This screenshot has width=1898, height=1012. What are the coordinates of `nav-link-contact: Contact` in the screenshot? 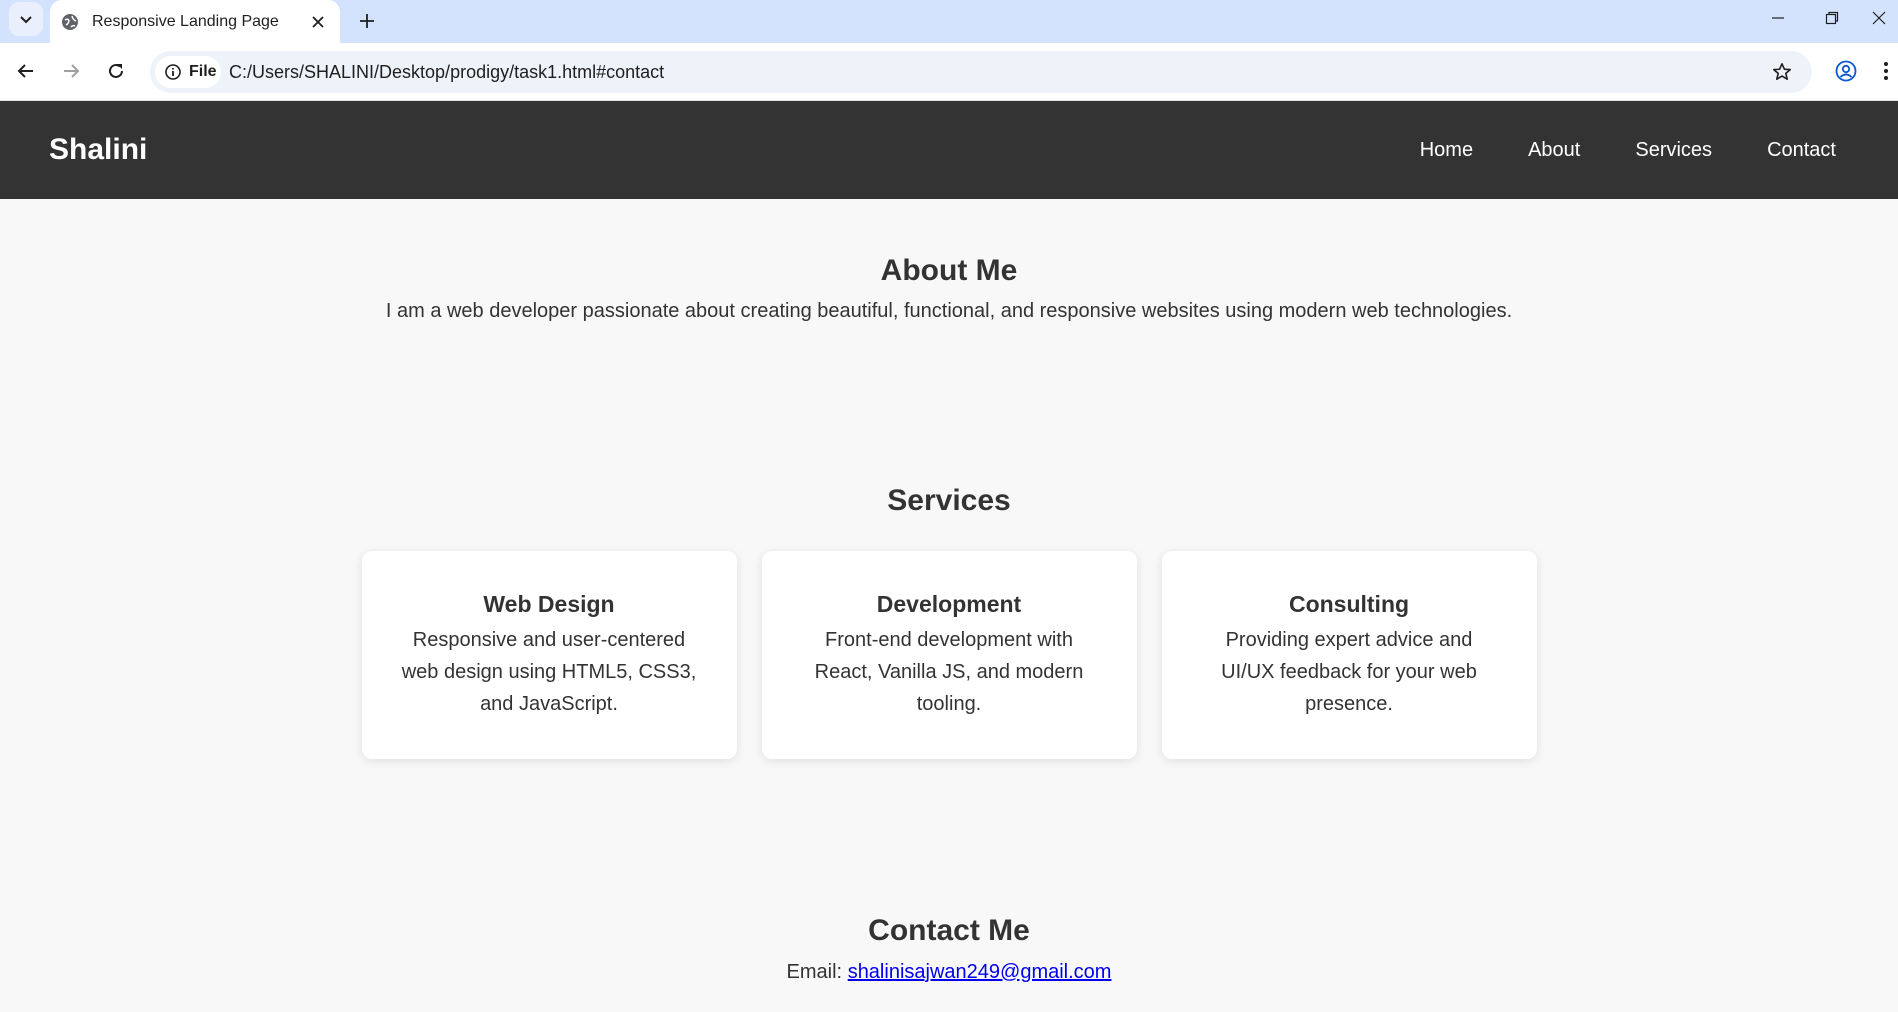 It's located at (1801, 150).